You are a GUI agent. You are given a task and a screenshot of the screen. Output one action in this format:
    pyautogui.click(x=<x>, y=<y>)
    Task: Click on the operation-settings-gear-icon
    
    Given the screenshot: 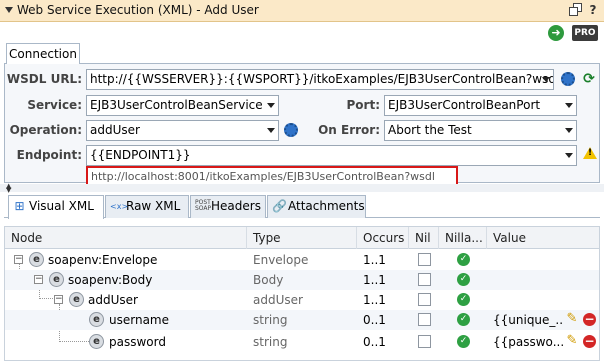 What is the action you would take?
    pyautogui.click(x=291, y=130)
    